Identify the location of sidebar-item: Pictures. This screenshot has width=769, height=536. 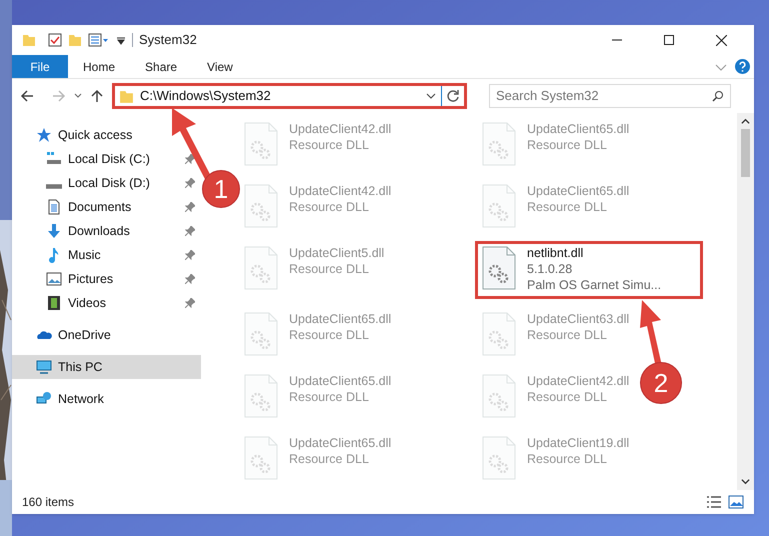
(106, 279).